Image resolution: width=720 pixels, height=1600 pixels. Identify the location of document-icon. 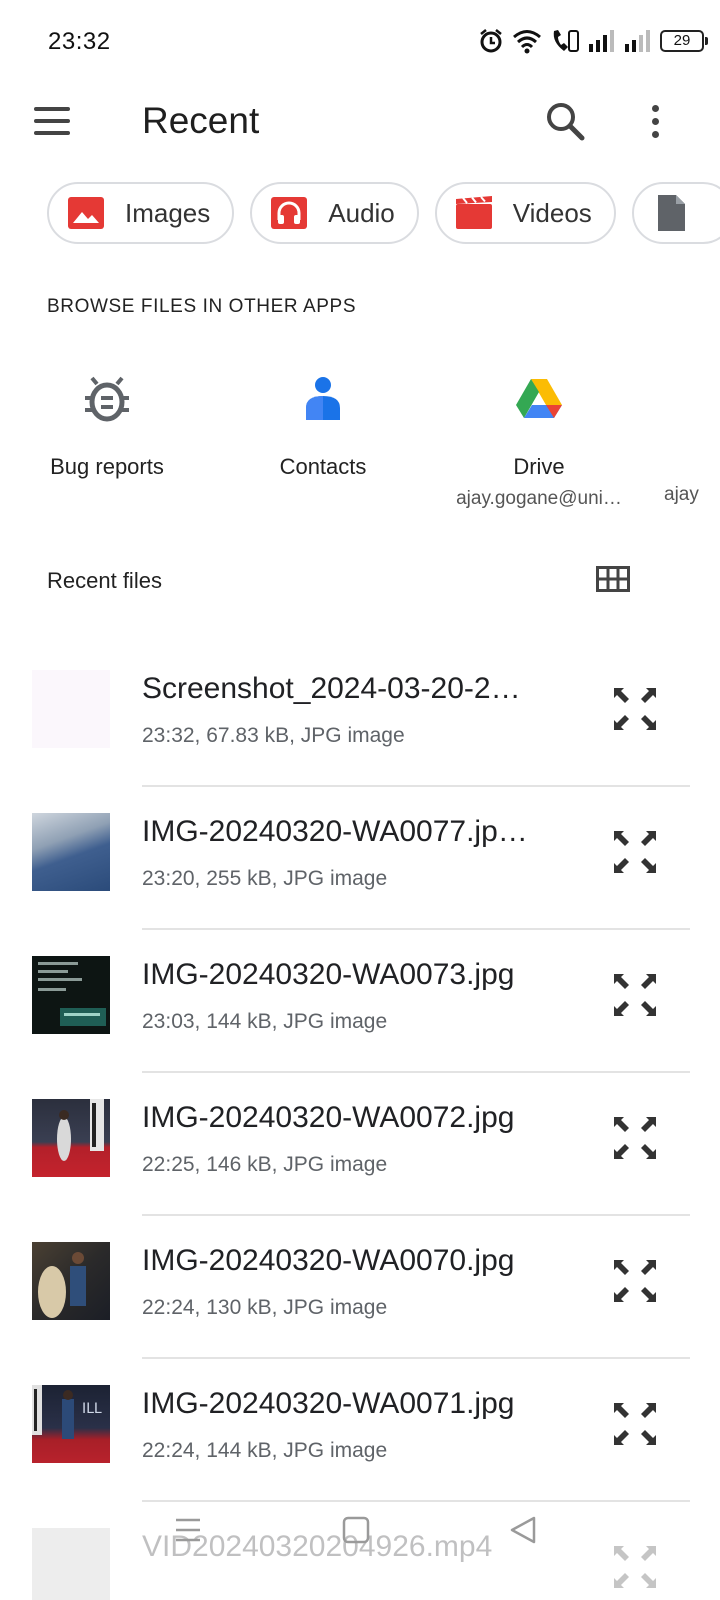
(671, 213).